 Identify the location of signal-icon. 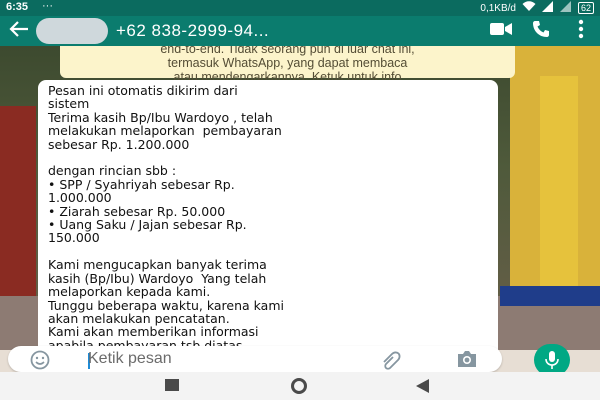
(547, 8).